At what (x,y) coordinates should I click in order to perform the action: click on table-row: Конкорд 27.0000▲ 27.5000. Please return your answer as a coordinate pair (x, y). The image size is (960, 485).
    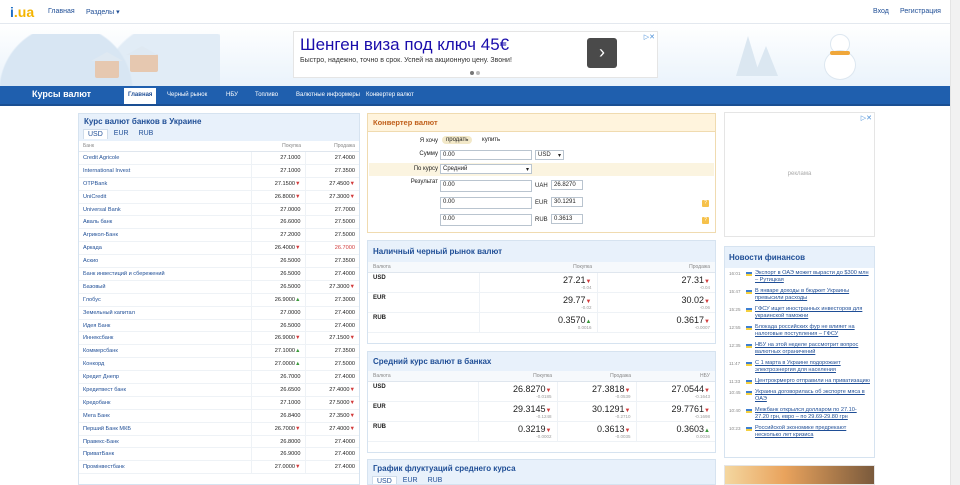
    Looking at the image, I should click on (219, 364).